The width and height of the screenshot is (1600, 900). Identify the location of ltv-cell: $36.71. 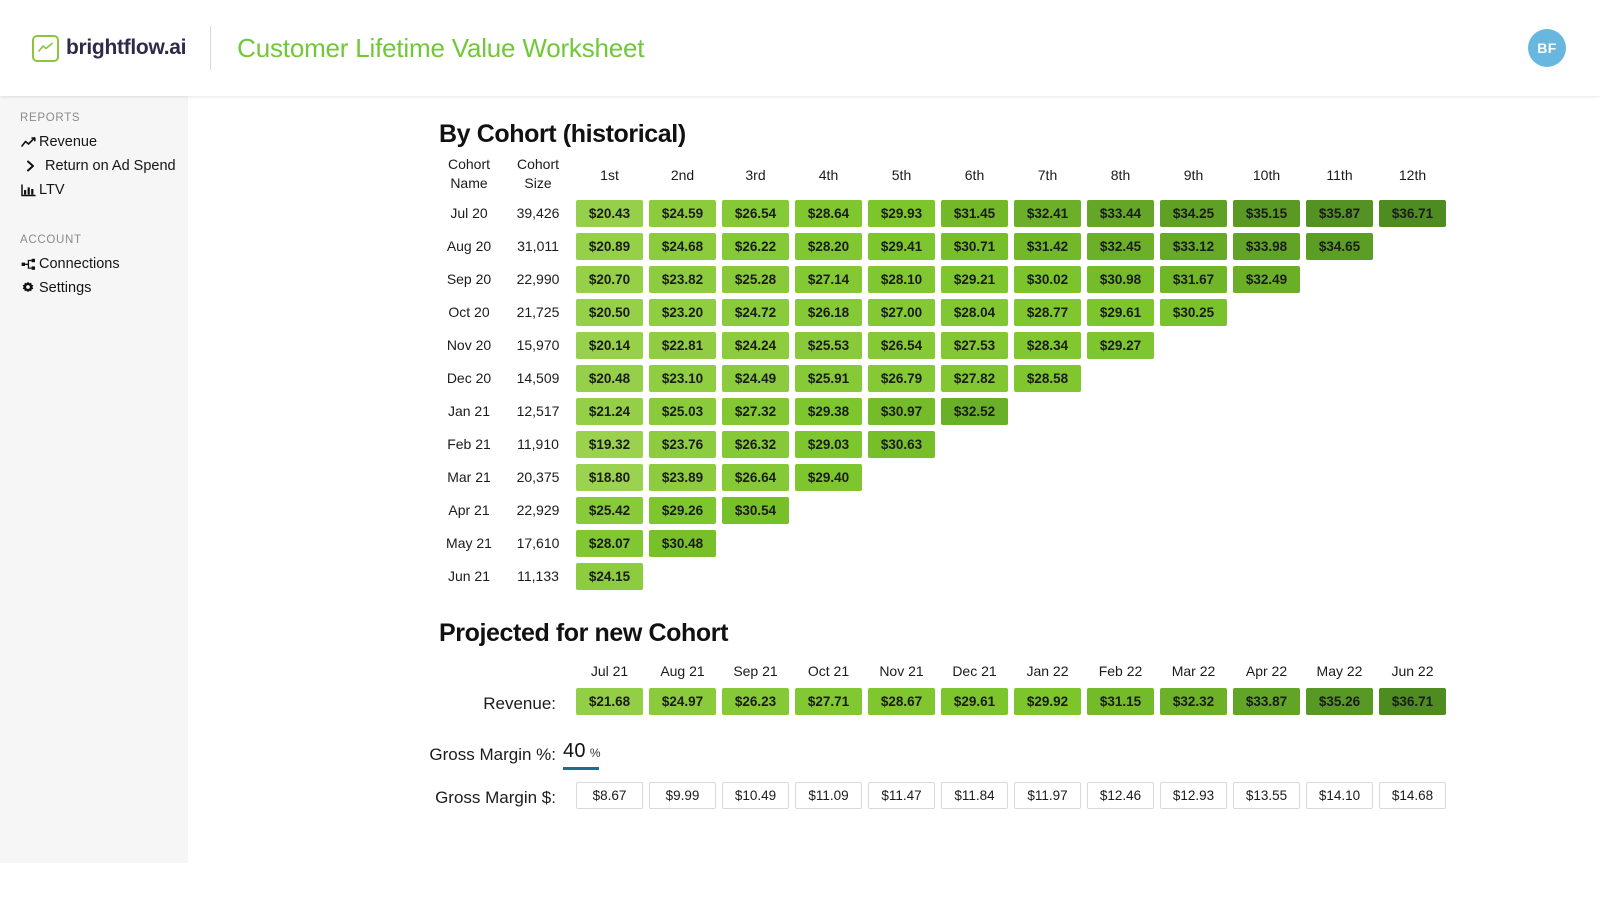
(1412, 213).